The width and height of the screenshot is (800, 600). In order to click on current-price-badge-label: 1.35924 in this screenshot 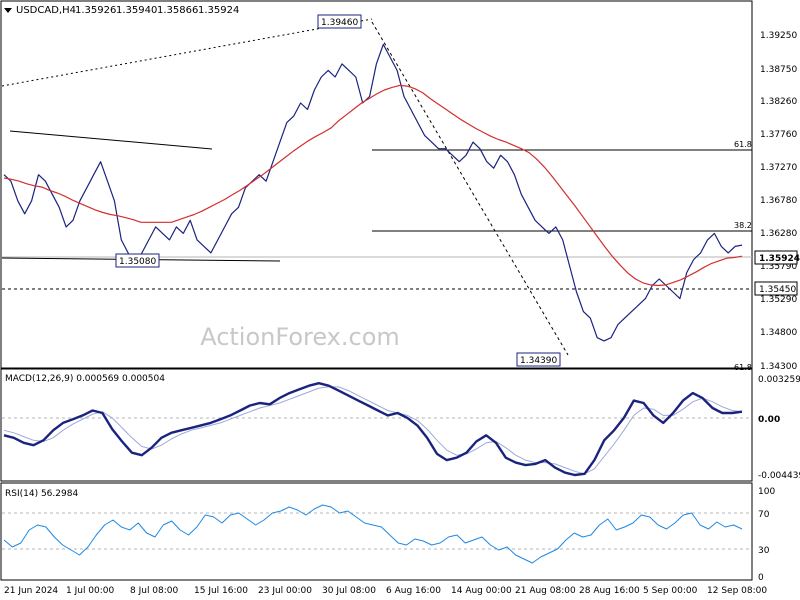, I will do `click(779, 259)`.